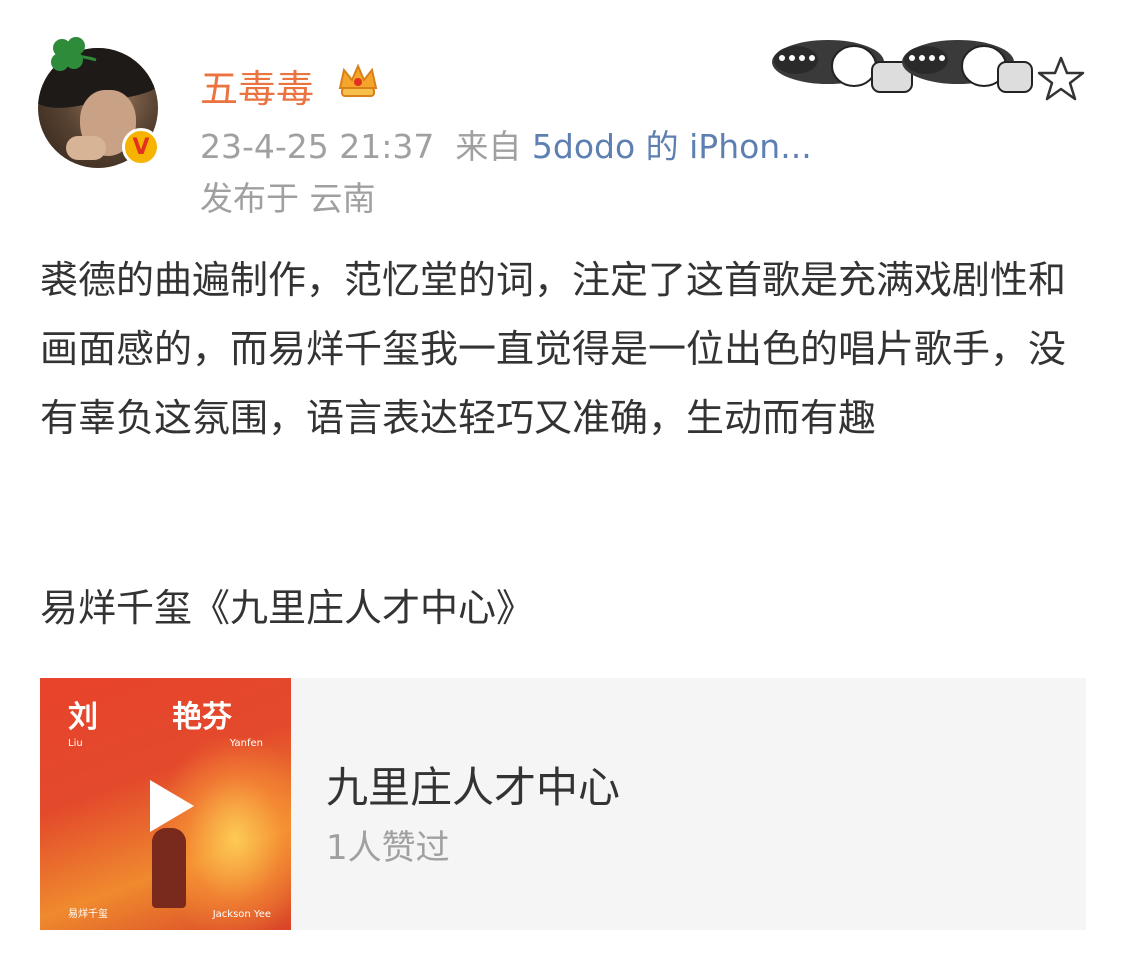 The height and width of the screenshot is (961, 1125). What do you see at coordinates (288, 198) in the screenshot?
I see `location: 发布于 云南` at bounding box center [288, 198].